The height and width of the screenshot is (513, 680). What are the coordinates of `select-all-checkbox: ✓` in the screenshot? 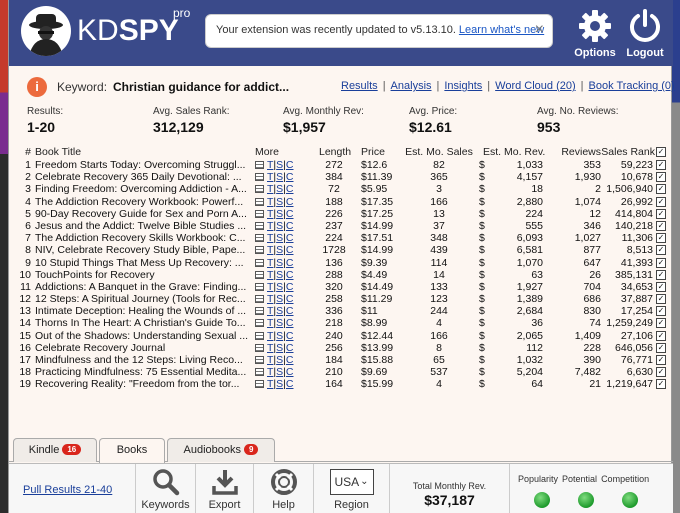 It's located at (661, 152).